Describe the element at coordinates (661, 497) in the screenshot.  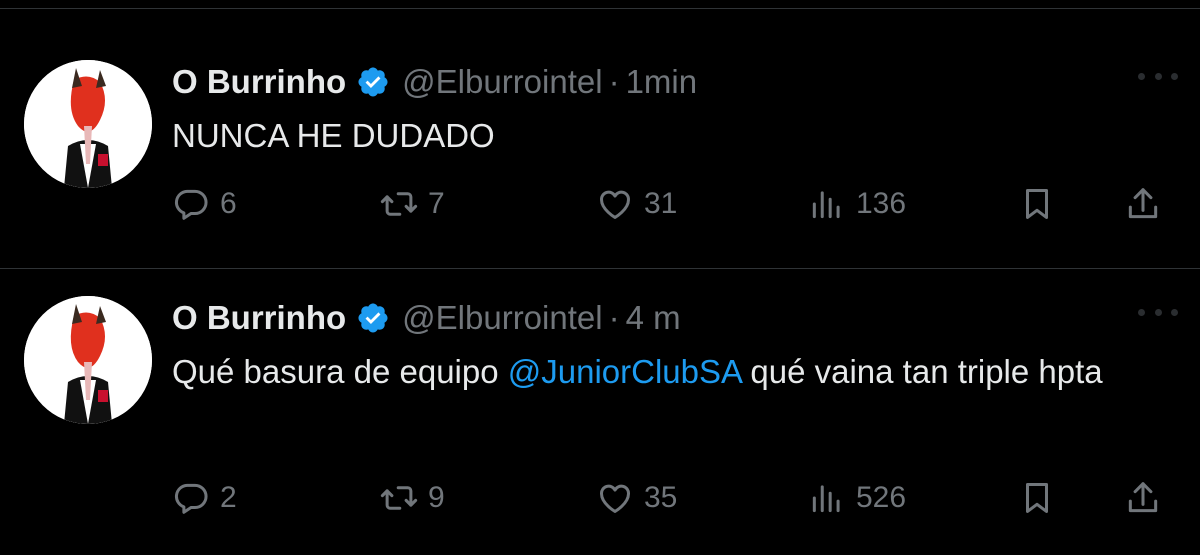
I see `like-count: 35` at that location.